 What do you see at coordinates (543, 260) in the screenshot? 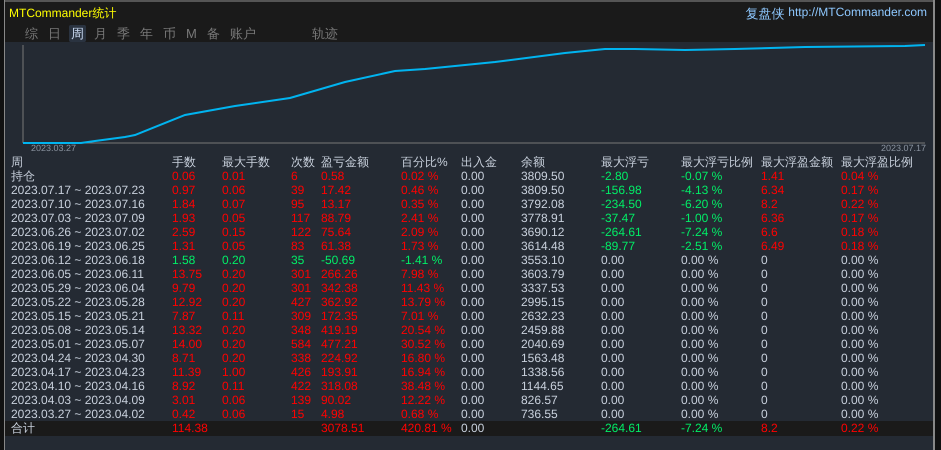
I see `table-cell-text: 3553.10` at bounding box center [543, 260].